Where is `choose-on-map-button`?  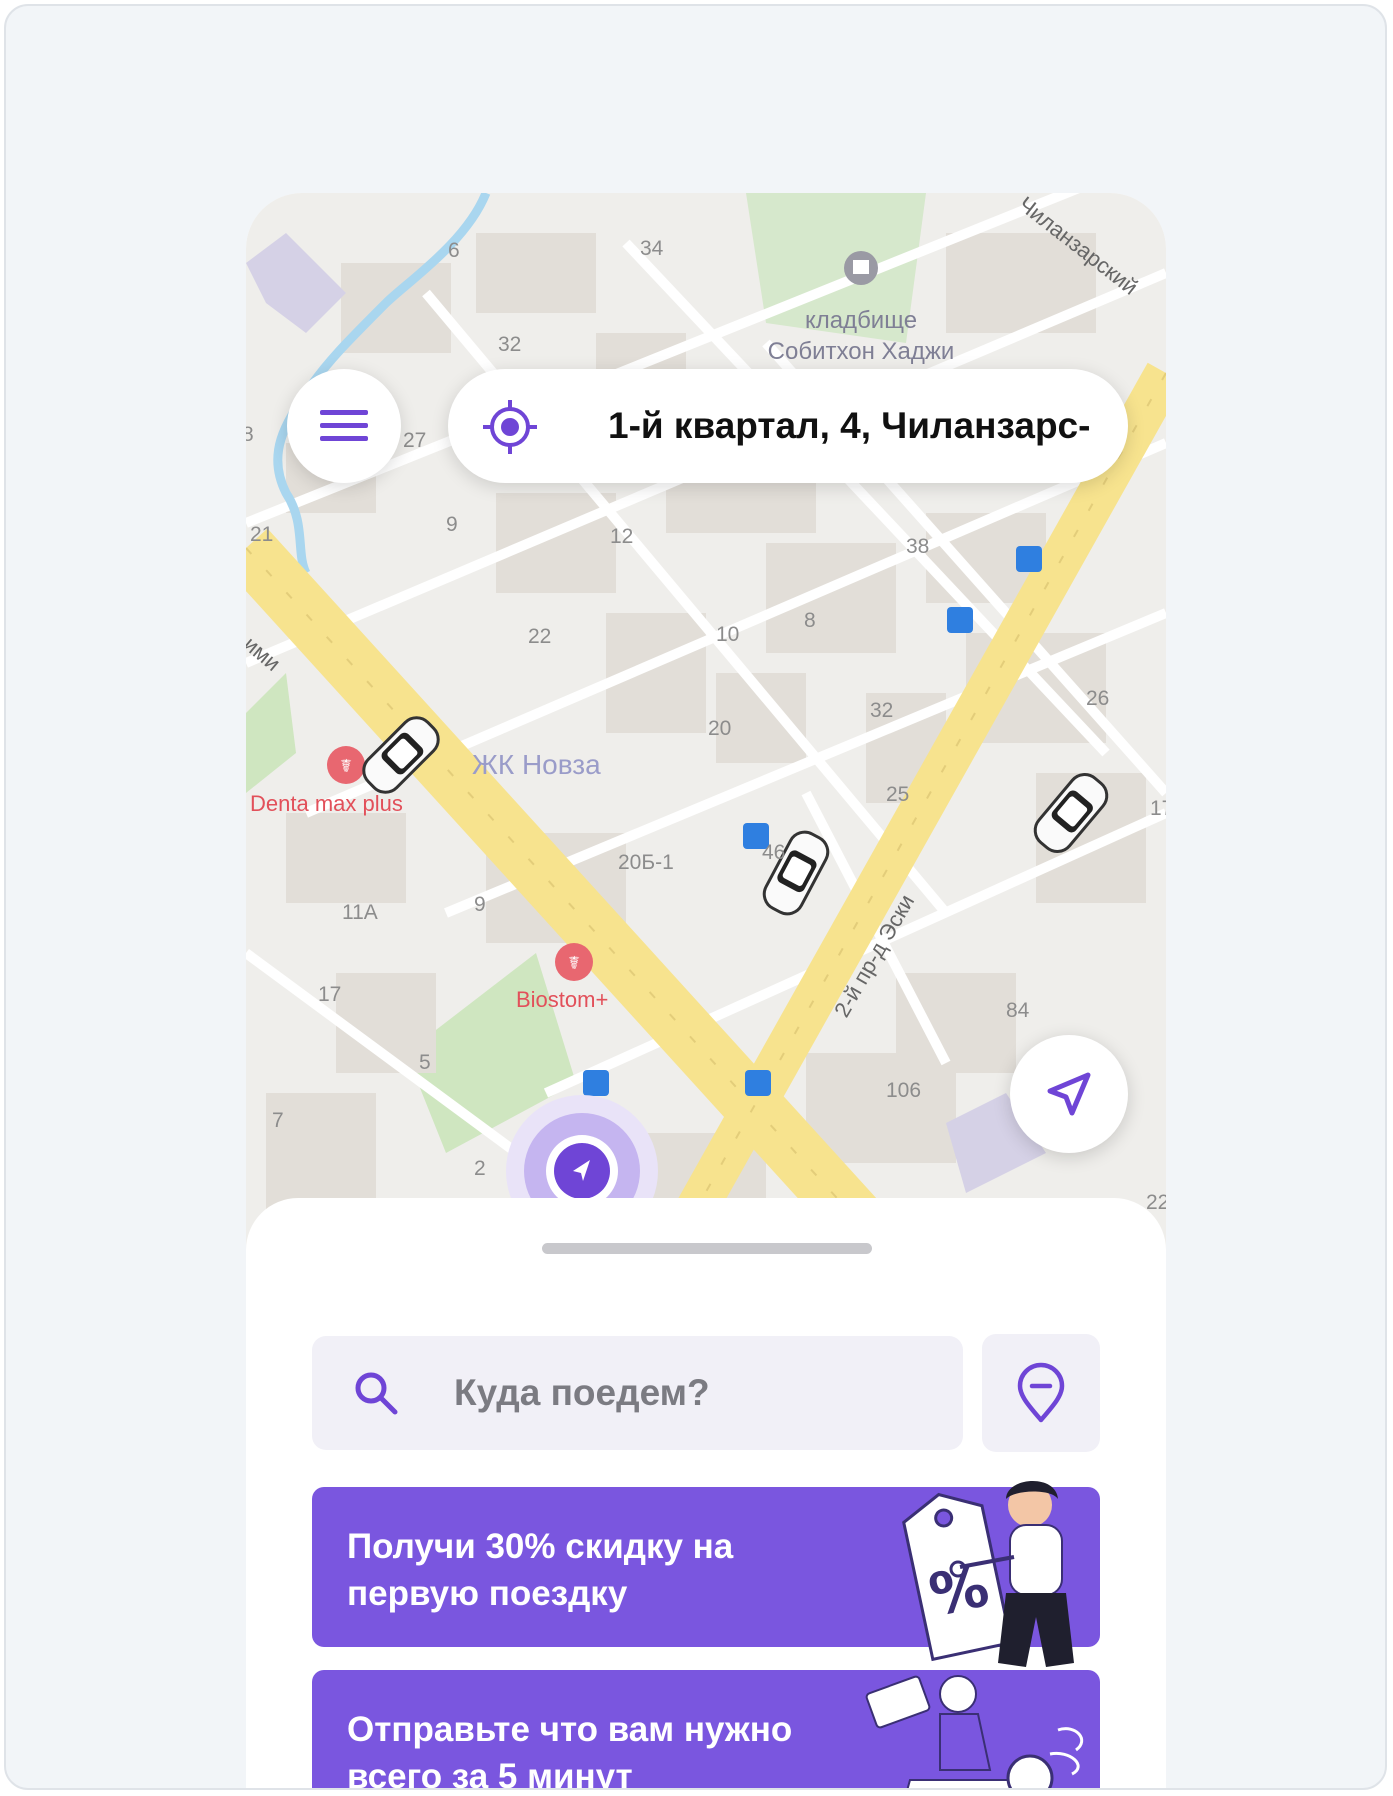
choose-on-map-button is located at coordinates (1041, 1393).